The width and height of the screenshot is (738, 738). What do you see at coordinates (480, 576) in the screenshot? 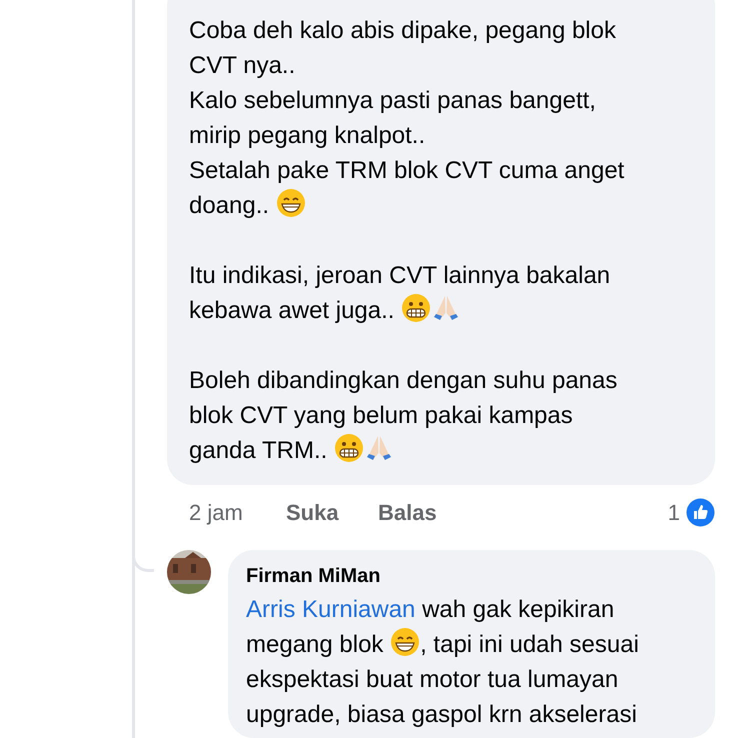
I see `author-name: Firman MiMan` at bounding box center [480, 576].